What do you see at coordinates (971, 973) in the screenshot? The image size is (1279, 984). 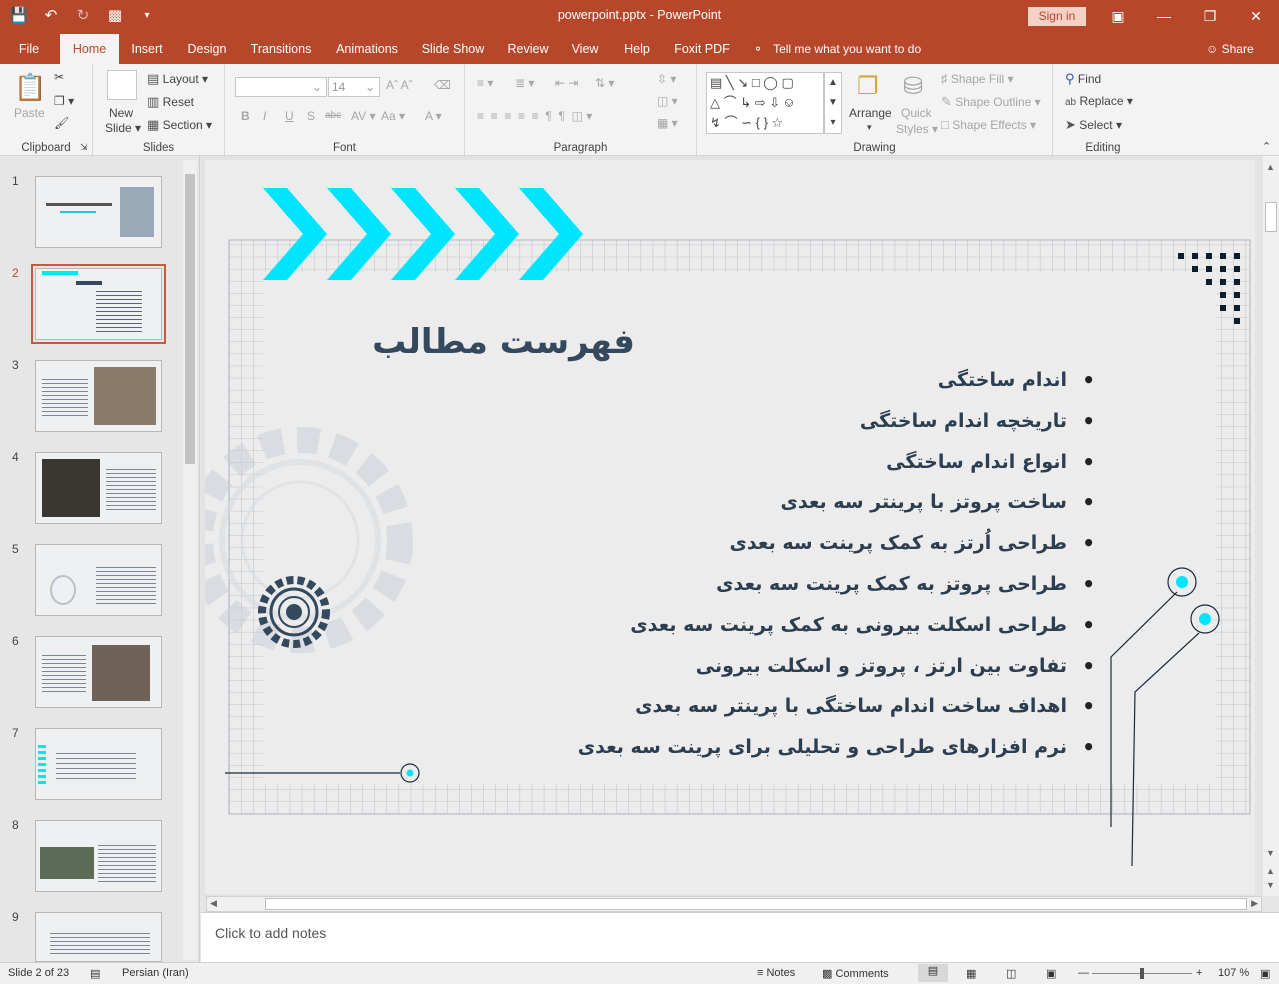 I see `slide-sorter-icon: ▦` at bounding box center [971, 973].